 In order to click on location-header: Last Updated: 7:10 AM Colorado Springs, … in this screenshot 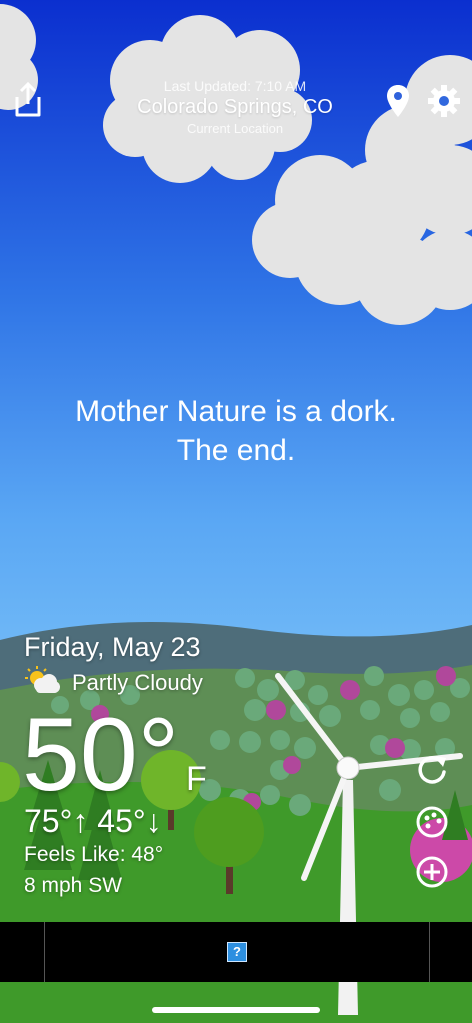, I will do `click(235, 107)`.